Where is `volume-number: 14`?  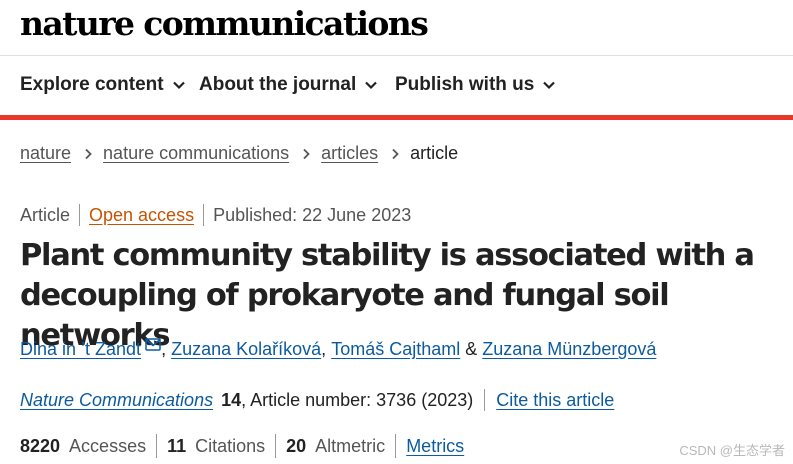 volume-number: 14 is located at coordinates (231, 399).